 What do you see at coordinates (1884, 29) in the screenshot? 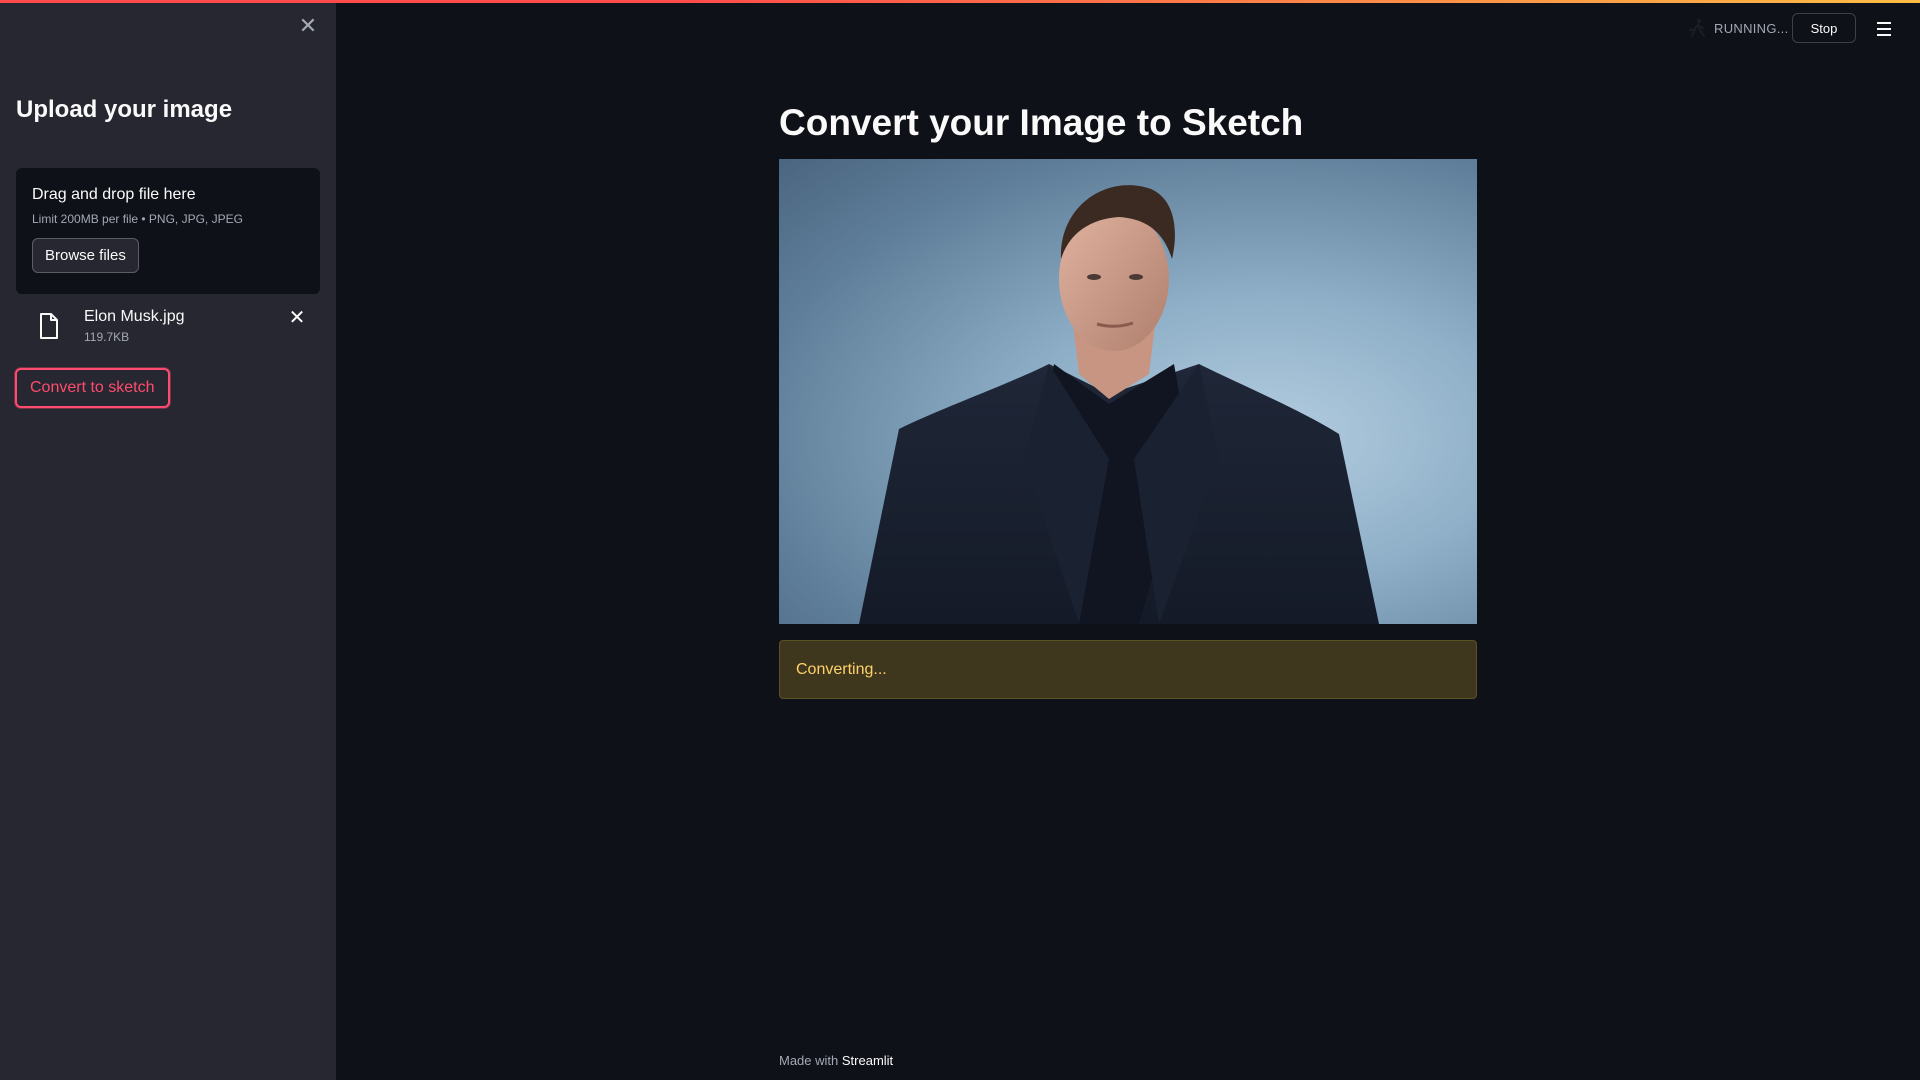
I see `hamburger-menu-icon` at bounding box center [1884, 29].